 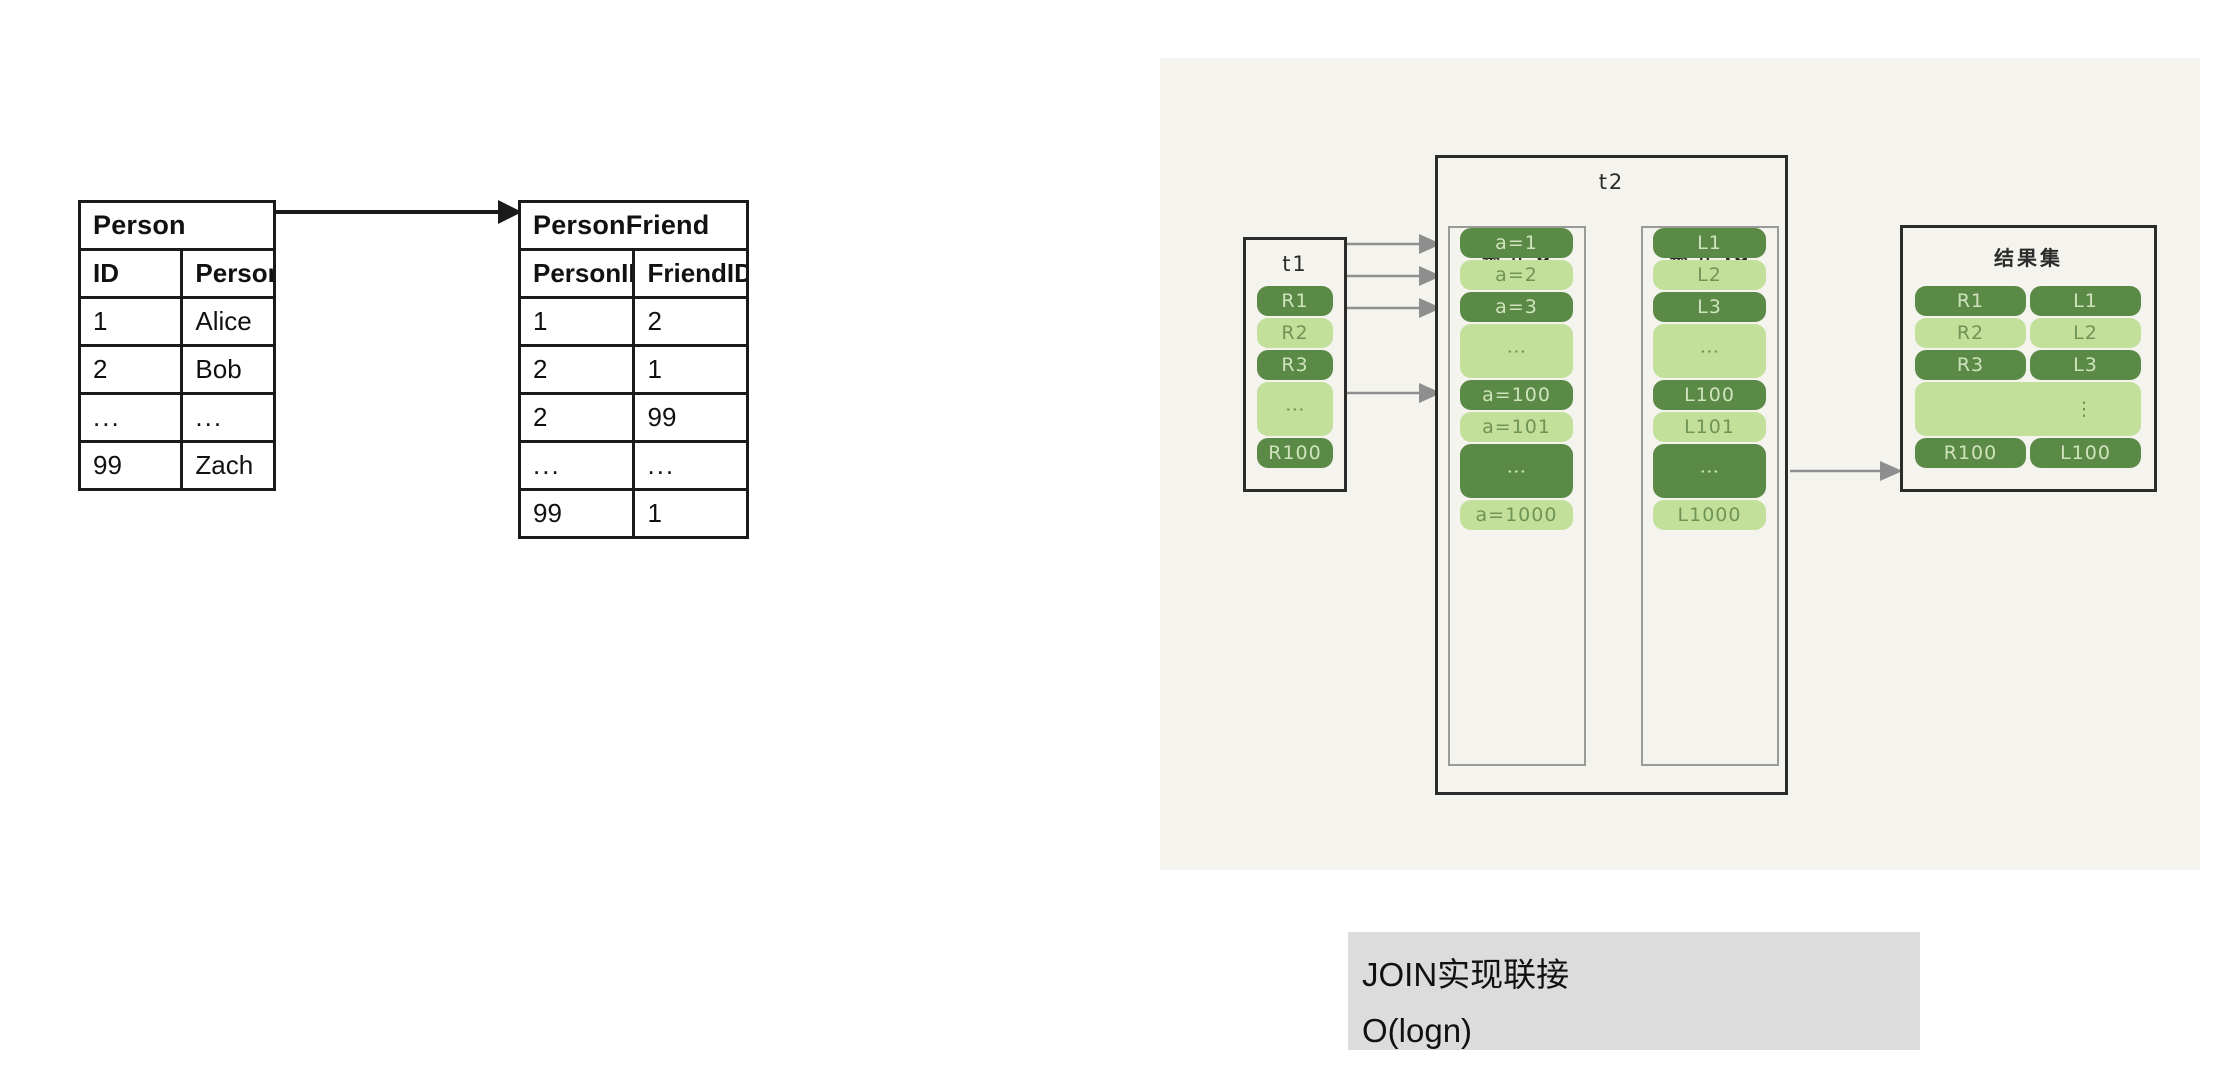 I want to click on table-row: 2 1, so click(x=633, y=371).